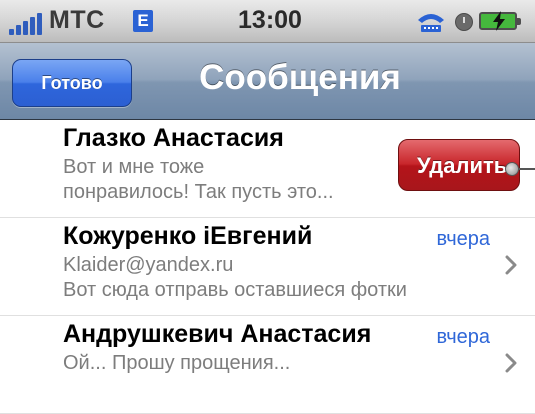 This screenshot has width=535, height=414. I want to click on done-button: Готово, so click(72, 83).